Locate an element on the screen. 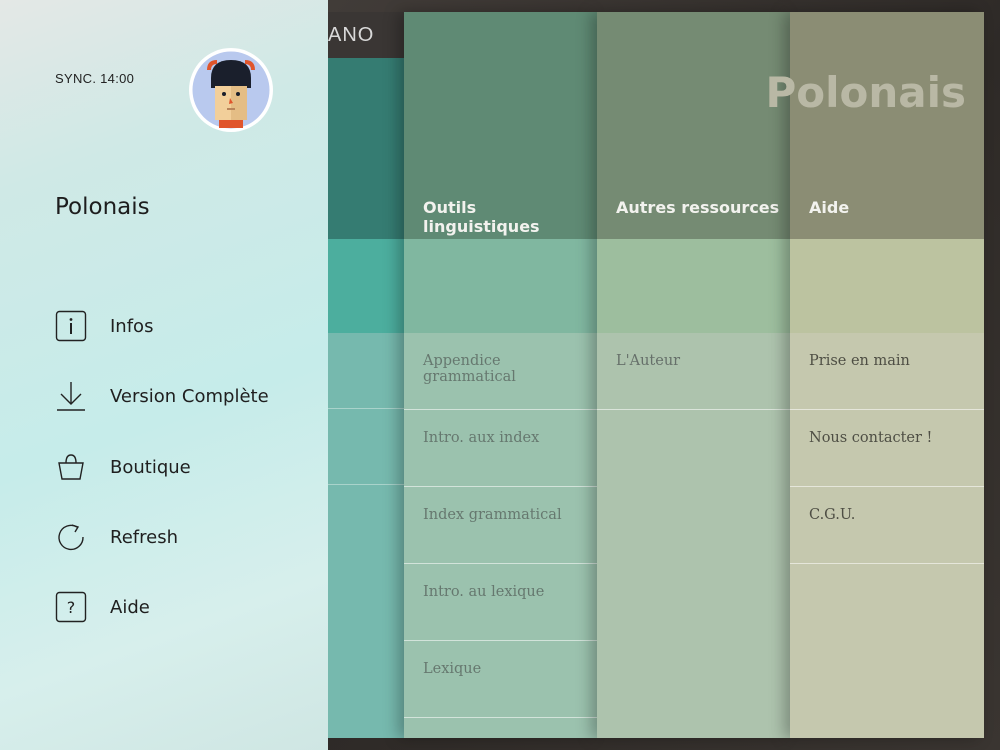  menu-item-label: Version Complète is located at coordinates (189, 396).